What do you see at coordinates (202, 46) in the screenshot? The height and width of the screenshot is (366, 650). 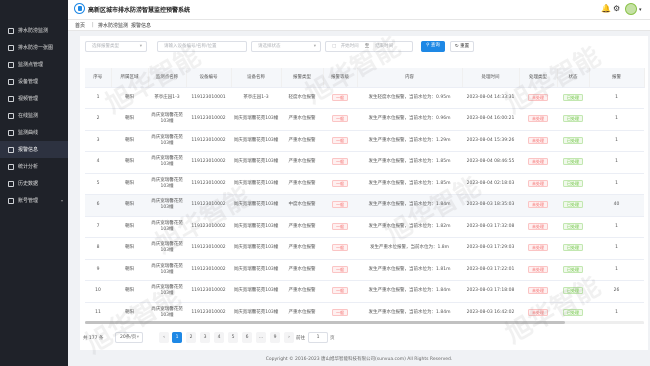 I see `device-search-input: 请输入设备编号/名称/位置` at bounding box center [202, 46].